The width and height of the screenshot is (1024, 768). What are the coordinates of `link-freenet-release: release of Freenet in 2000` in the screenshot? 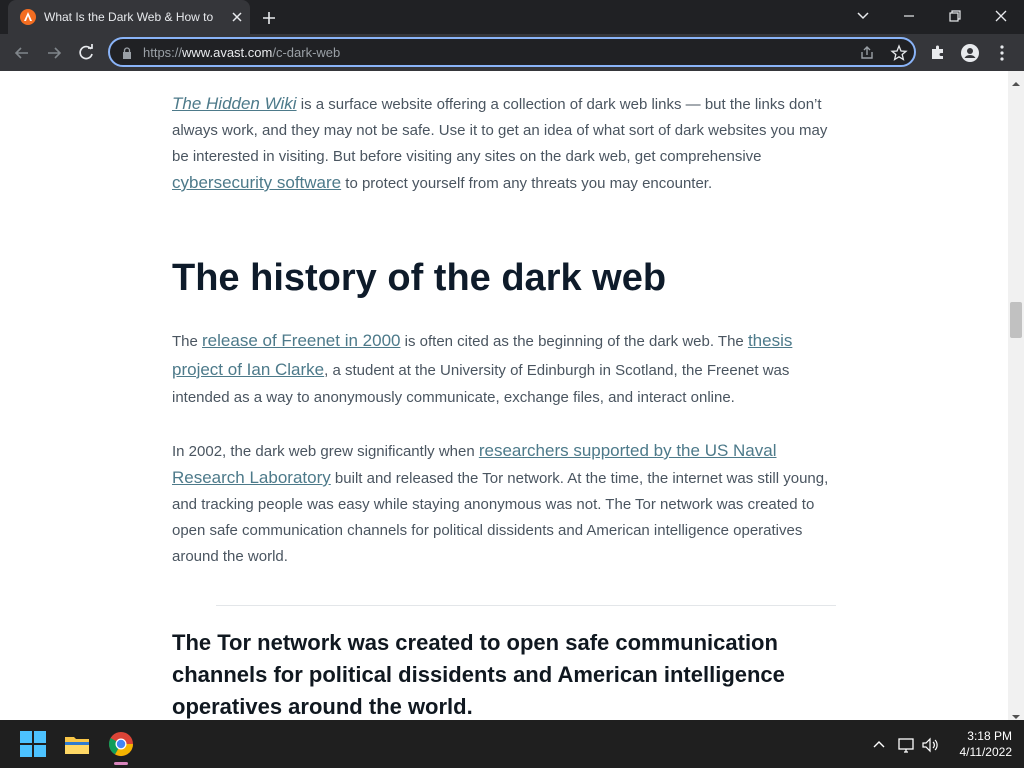 It's located at (301, 340).